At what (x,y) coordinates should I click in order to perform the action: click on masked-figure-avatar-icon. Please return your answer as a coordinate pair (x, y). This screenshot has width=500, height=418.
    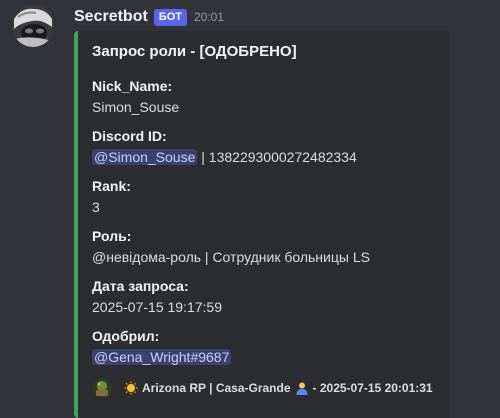
    Looking at the image, I should click on (33, 26).